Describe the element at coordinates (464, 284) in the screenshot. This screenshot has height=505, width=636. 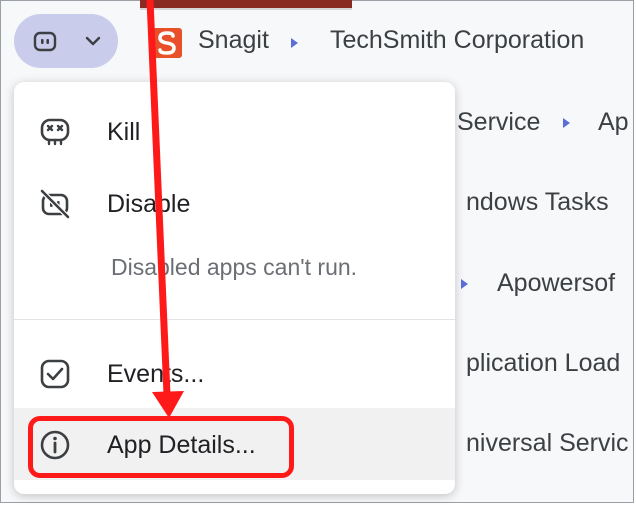
I see `bg-row-3-separator` at that location.